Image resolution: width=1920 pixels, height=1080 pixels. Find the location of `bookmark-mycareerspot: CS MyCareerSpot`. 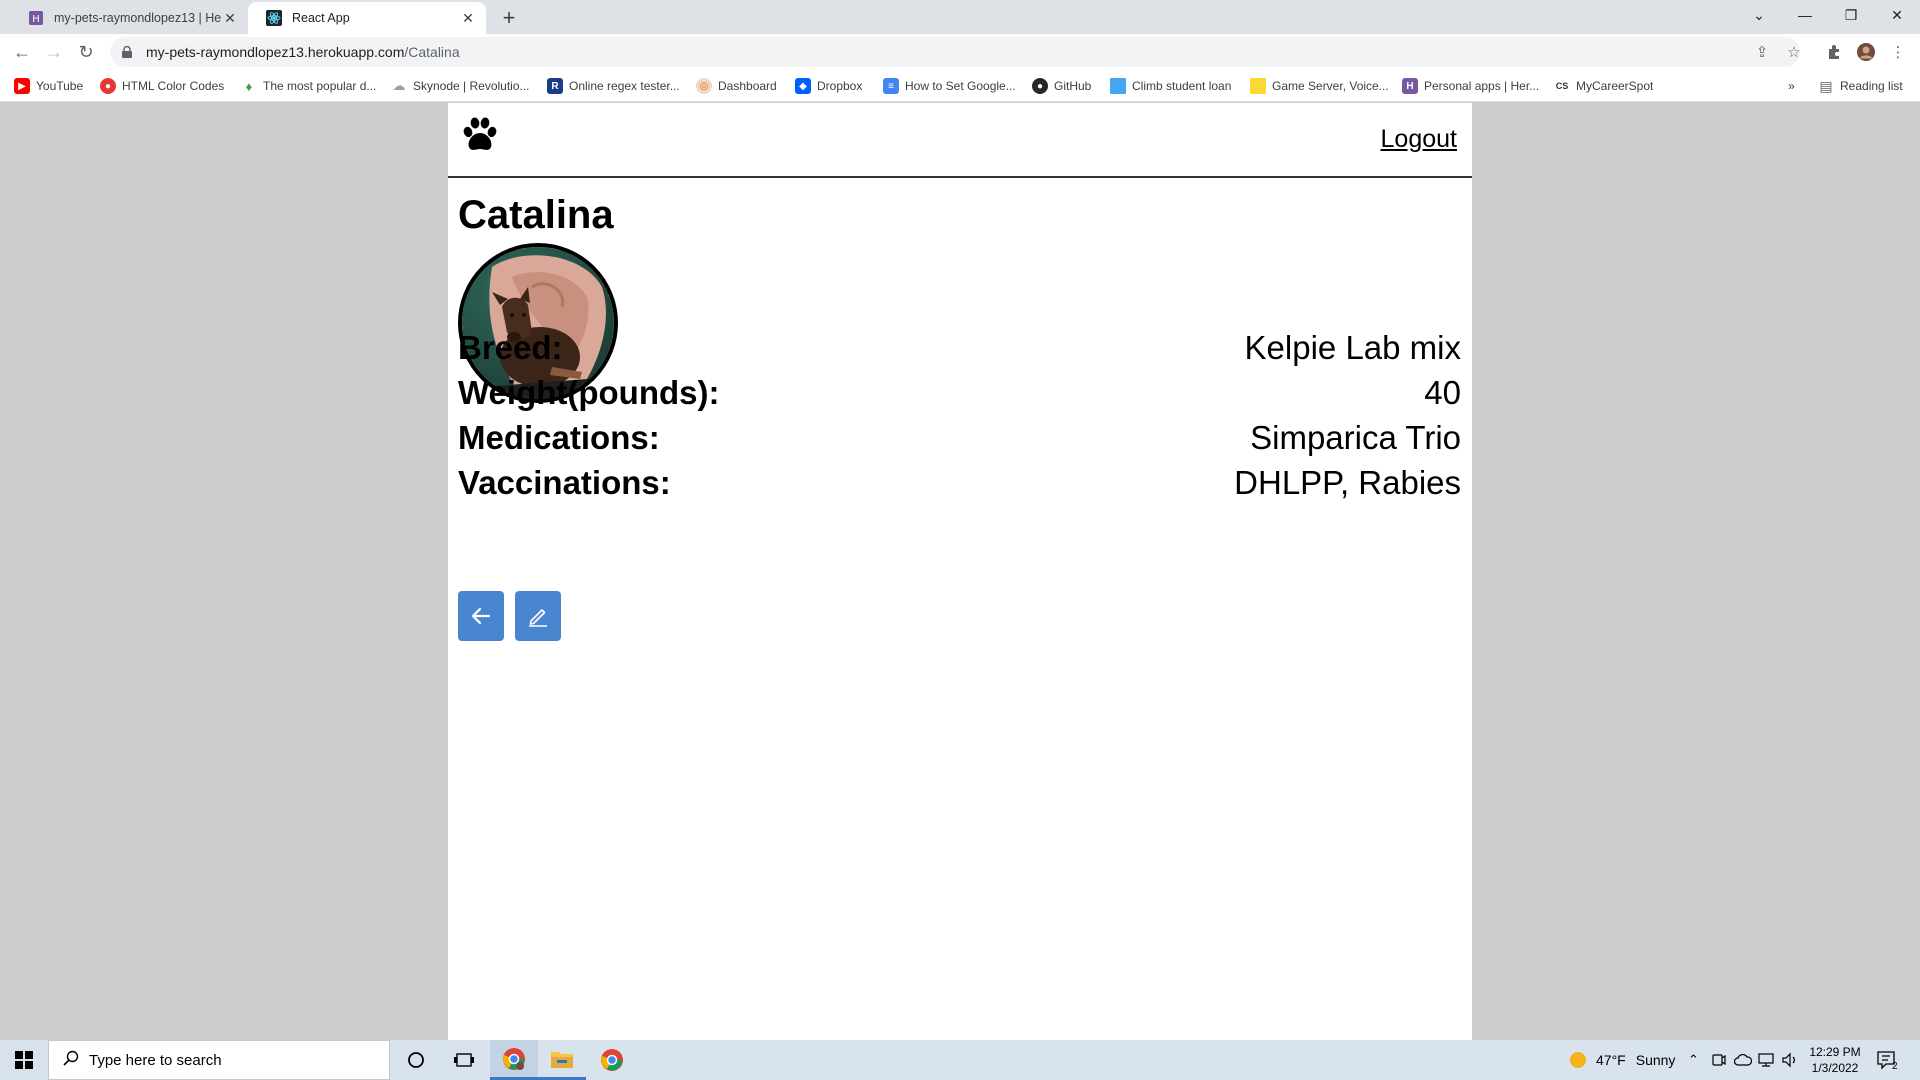

bookmark-mycareerspot: CS MyCareerSpot is located at coordinates (1604, 86).